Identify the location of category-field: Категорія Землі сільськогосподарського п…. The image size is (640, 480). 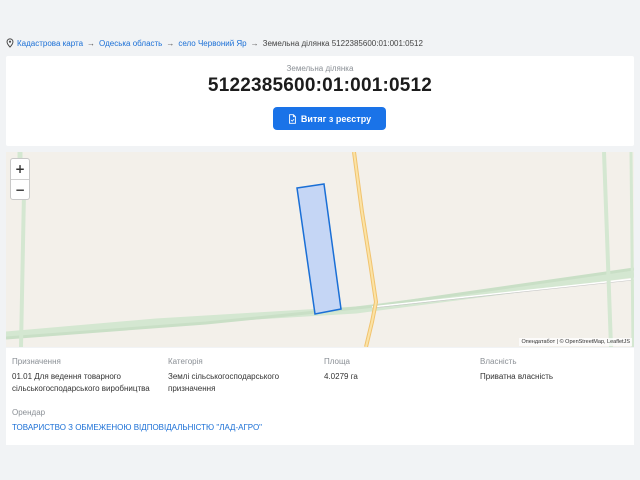
(238, 375).